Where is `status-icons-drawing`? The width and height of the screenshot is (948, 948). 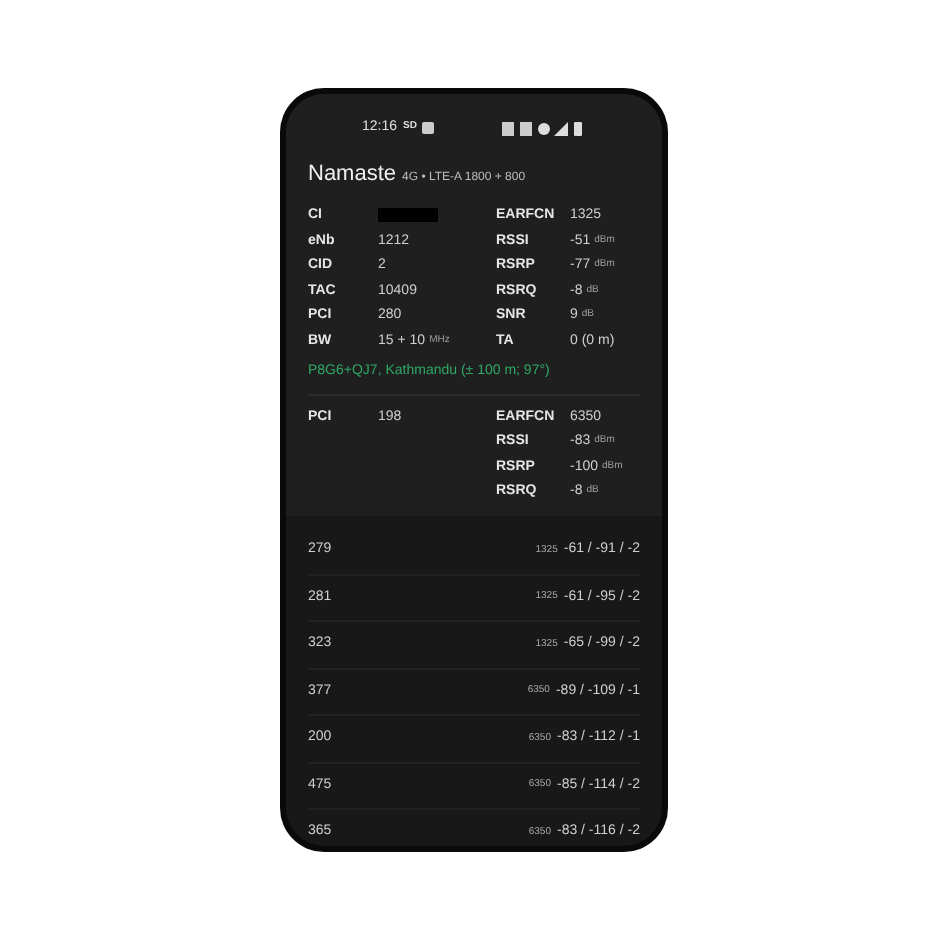 status-icons-drawing is located at coordinates (544, 128).